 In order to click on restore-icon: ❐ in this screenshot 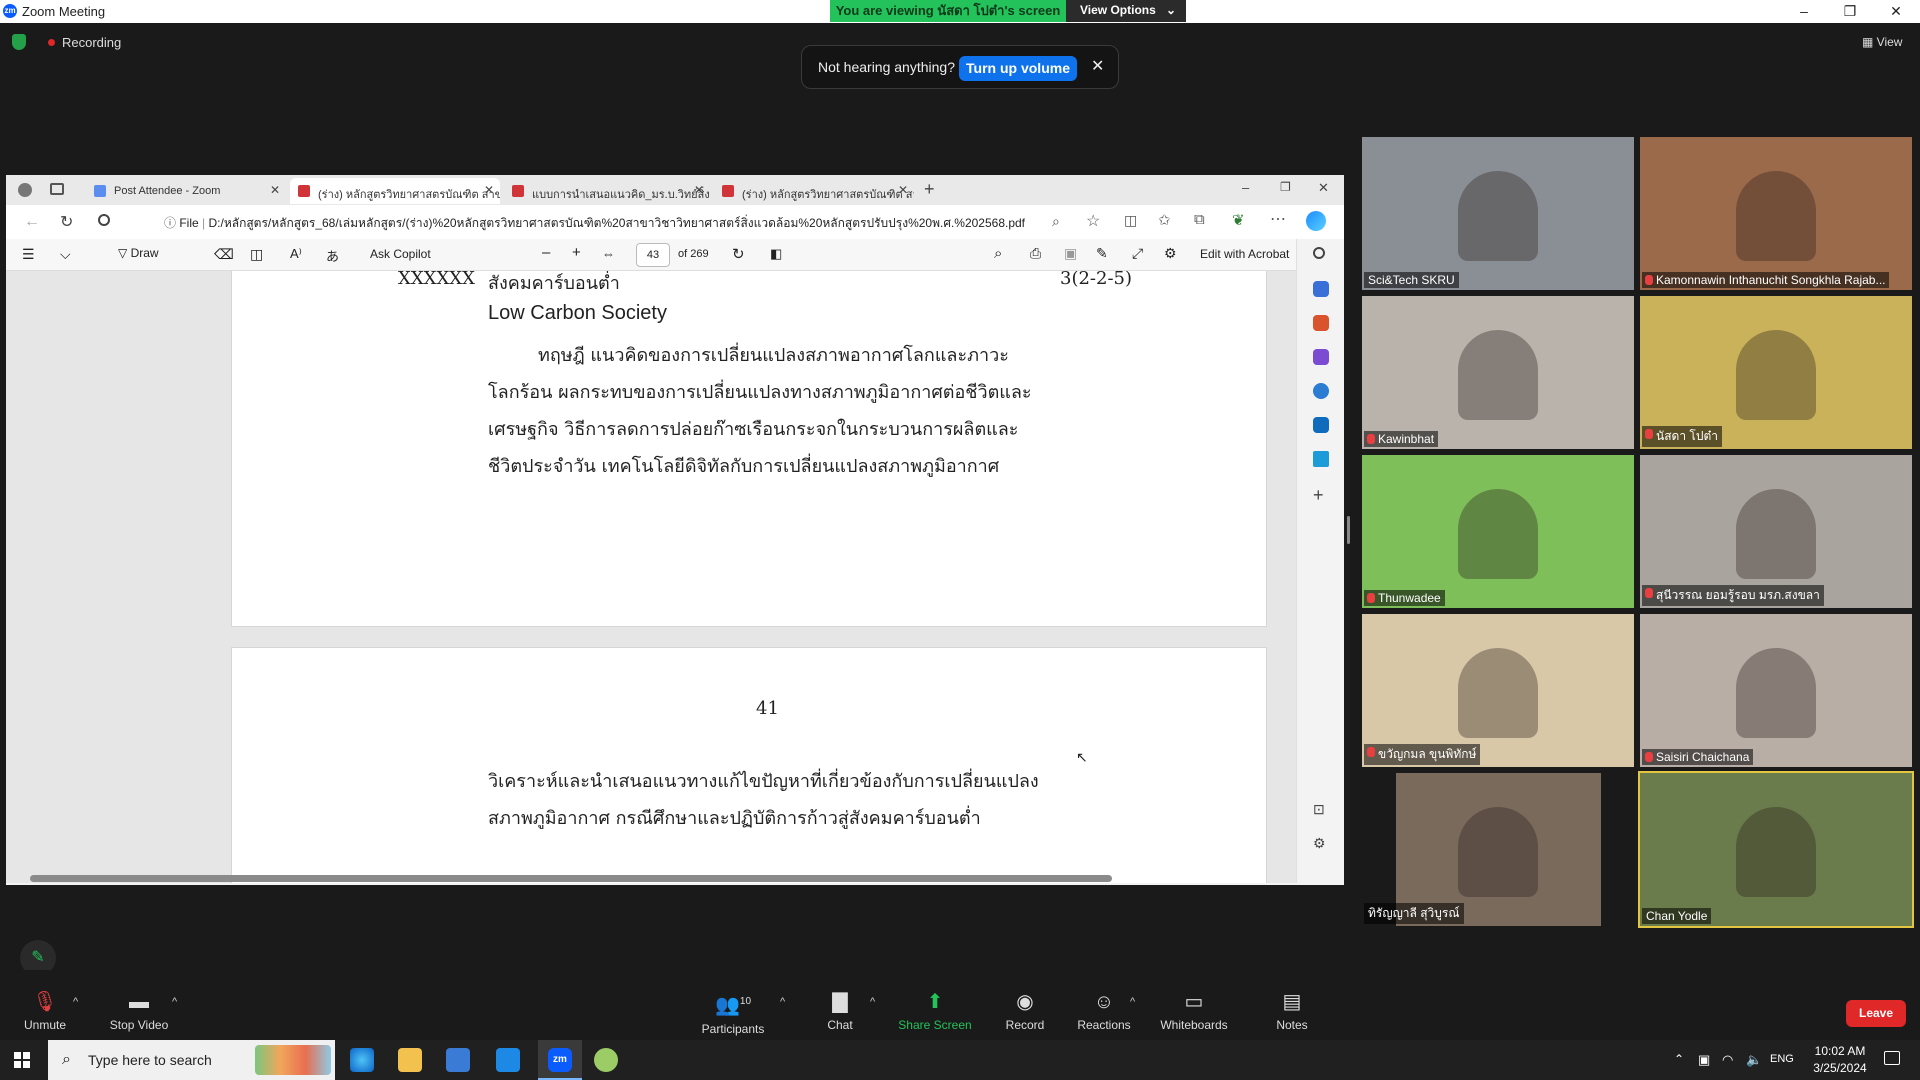, I will do `click(1850, 11)`.